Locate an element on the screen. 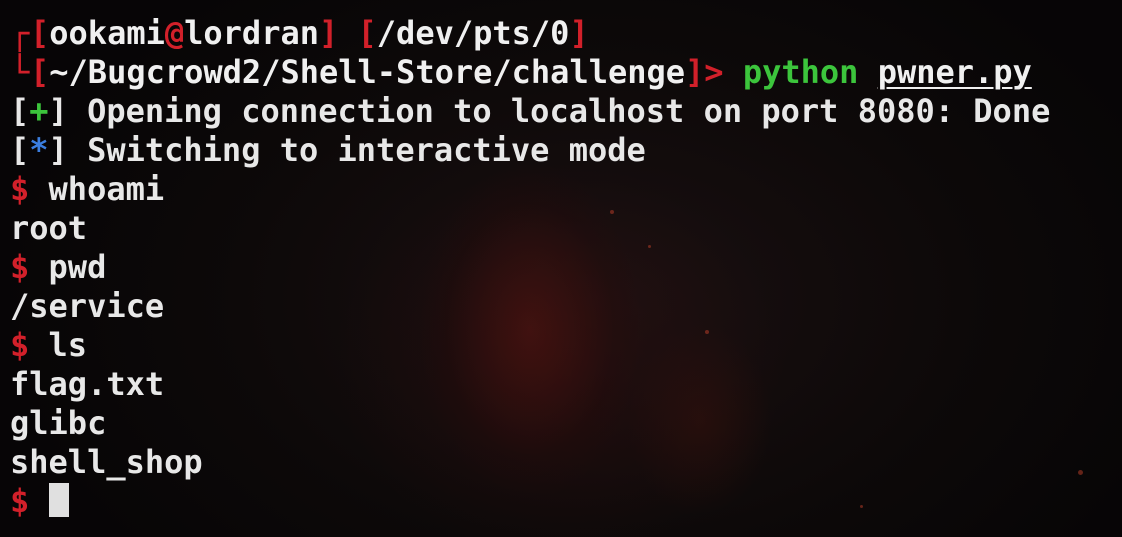 Image resolution: width=1122 pixels, height=537 pixels. shell-output-line: shell_shop is located at coordinates (106, 462).